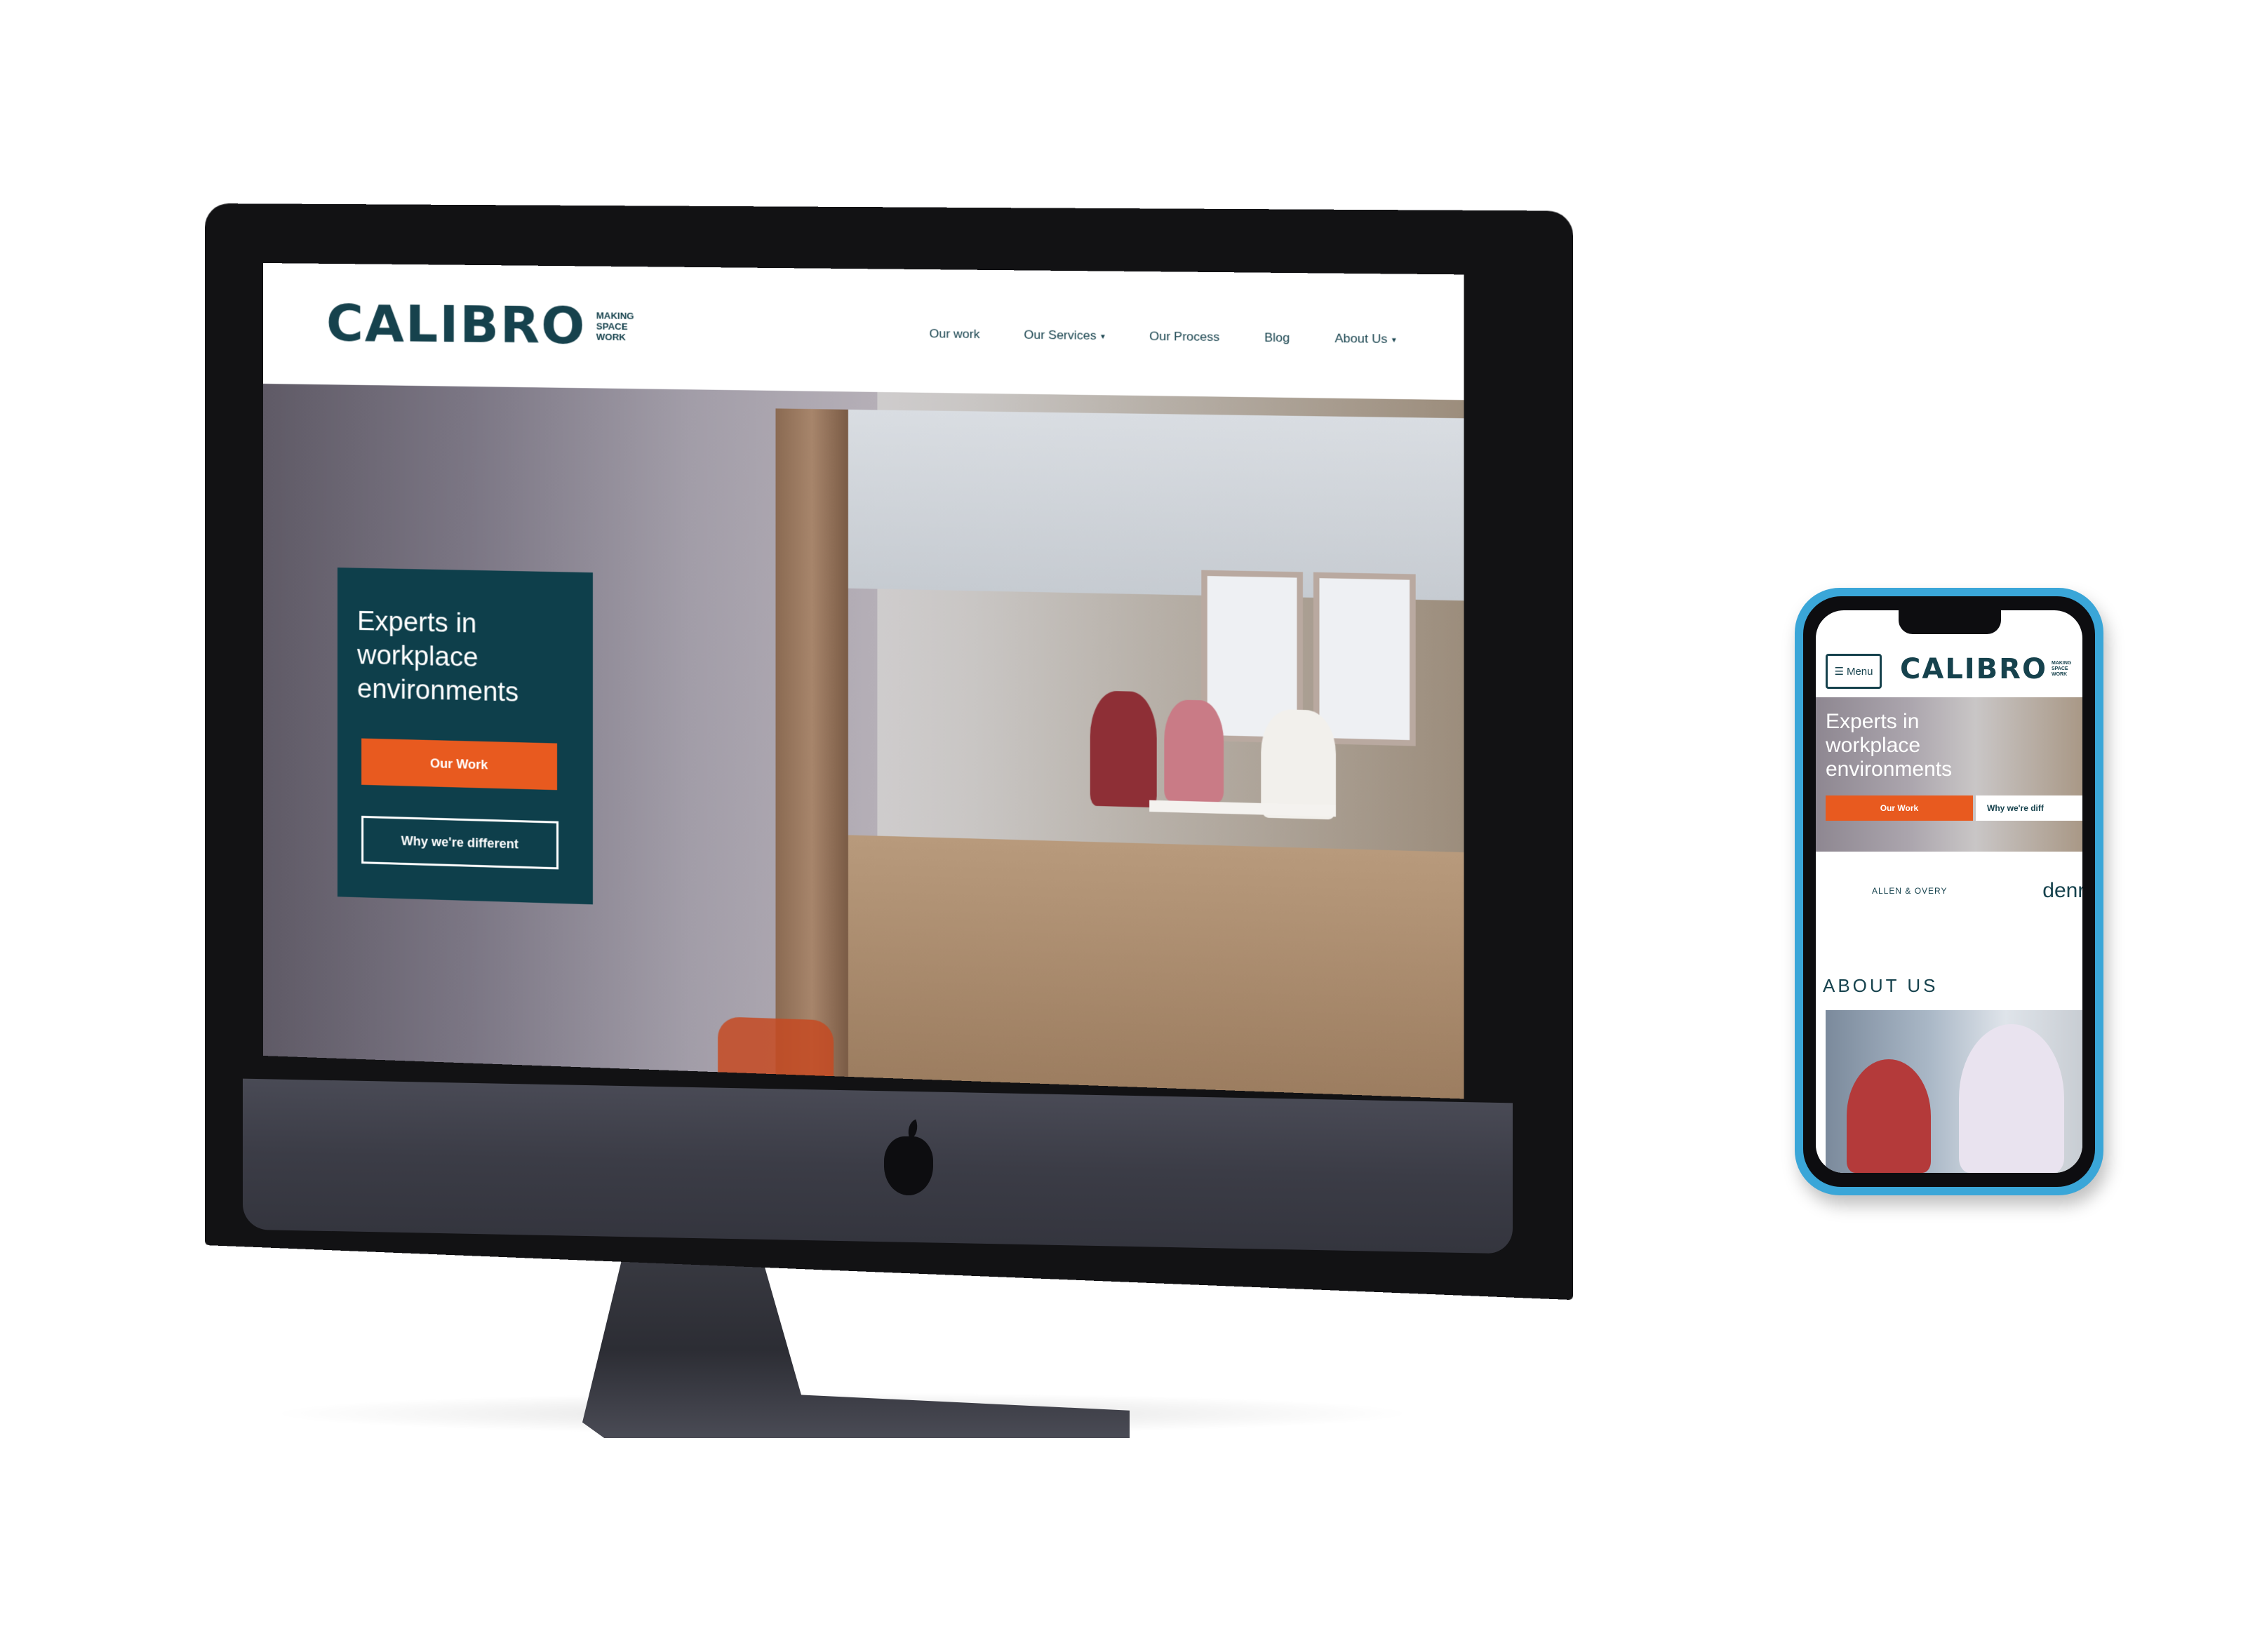 The width and height of the screenshot is (2255, 1652). What do you see at coordinates (460, 842) in the screenshot?
I see `why-different-button: Why we're different` at bounding box center [460, 842].